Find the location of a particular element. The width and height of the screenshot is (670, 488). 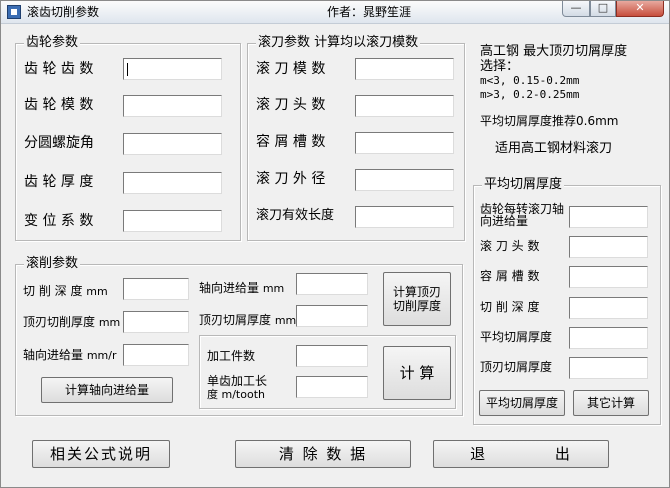

avg-feed-input is located at coordinates (608, 217).